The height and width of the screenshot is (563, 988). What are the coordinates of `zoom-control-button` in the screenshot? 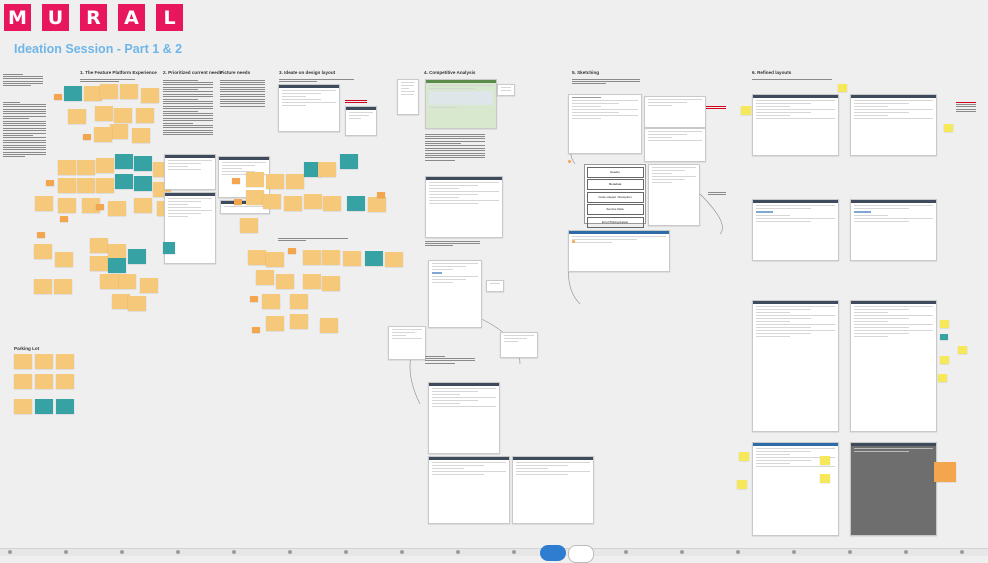 It's located at (553, 553).